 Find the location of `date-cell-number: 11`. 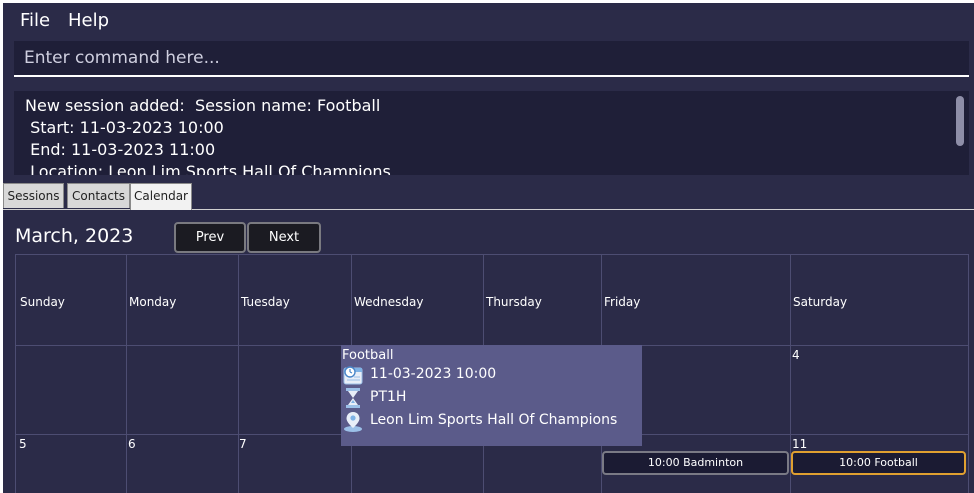

date-cell-number: 11 is located at coordinates (800, 444).